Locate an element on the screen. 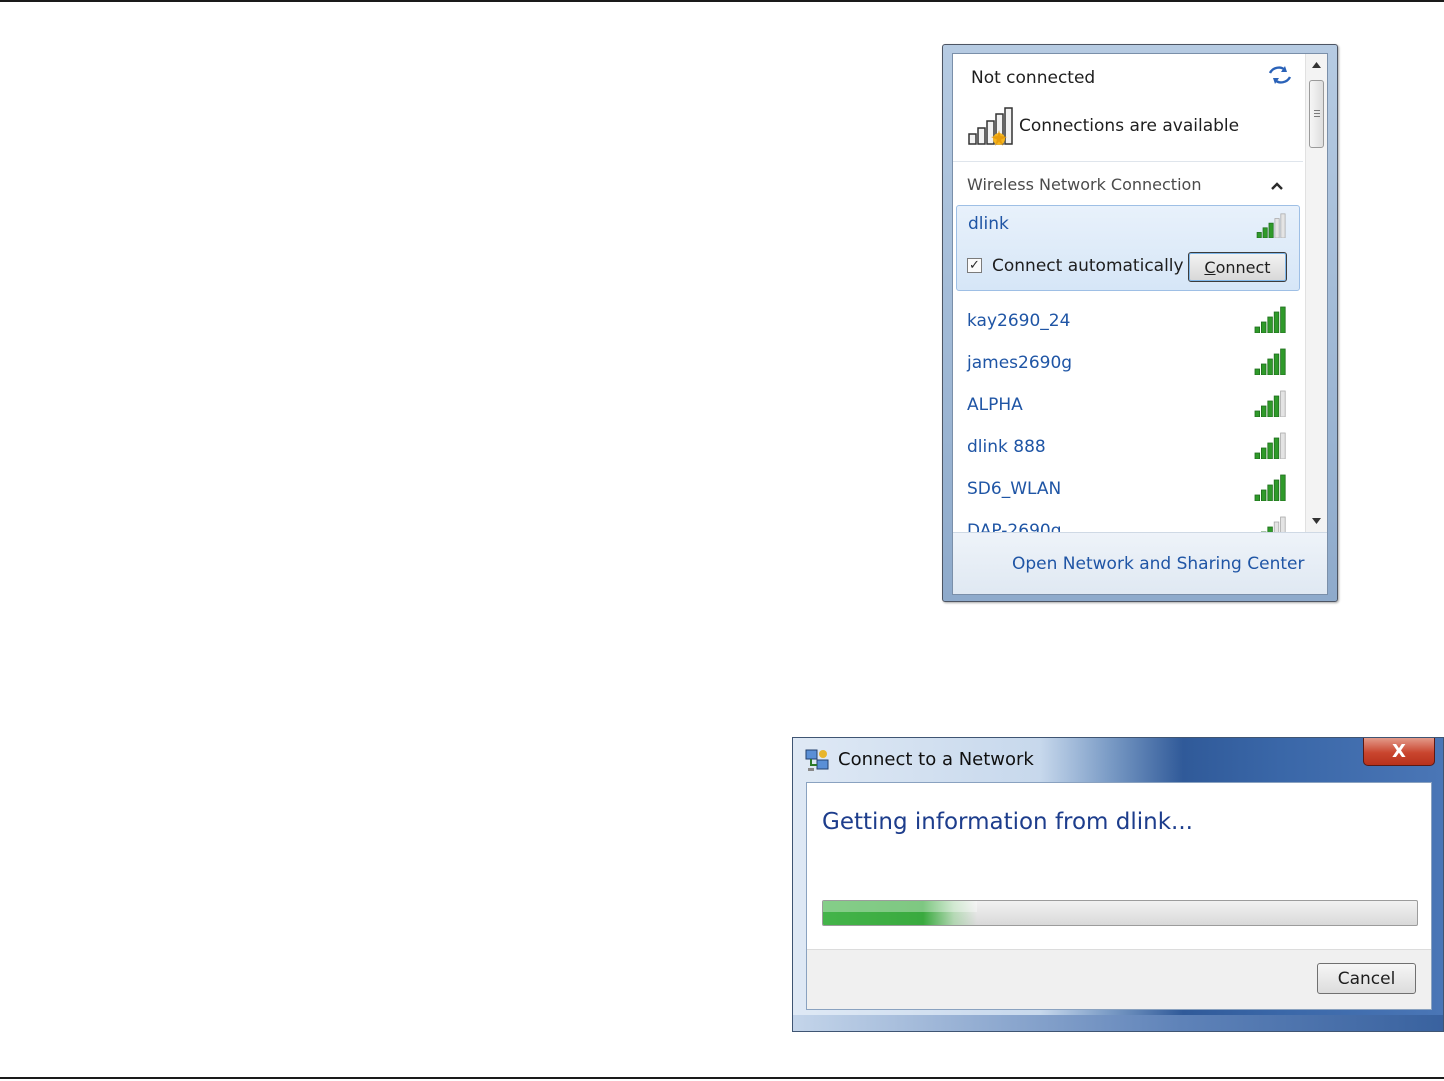  page-bottom-rule is located at coordinates (722, 1078).